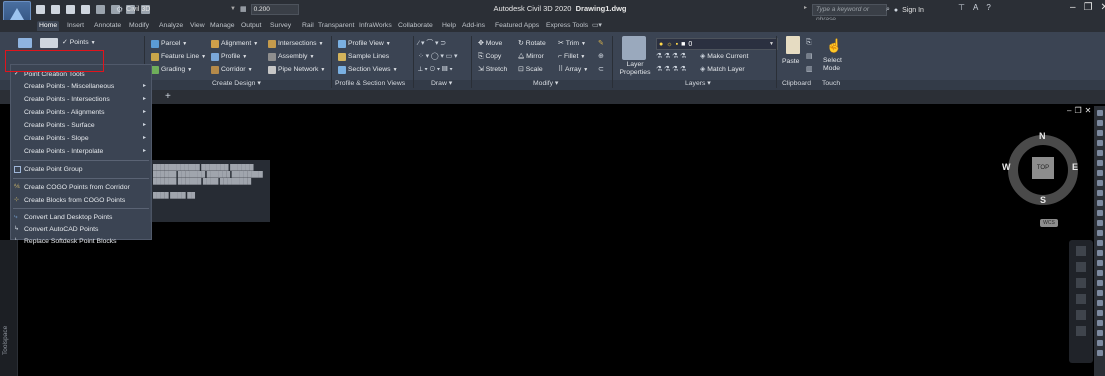 The height and width of the screenshot is (376, 1105). I want to click on panel-draw: Draw ▾, so click(441, 84).